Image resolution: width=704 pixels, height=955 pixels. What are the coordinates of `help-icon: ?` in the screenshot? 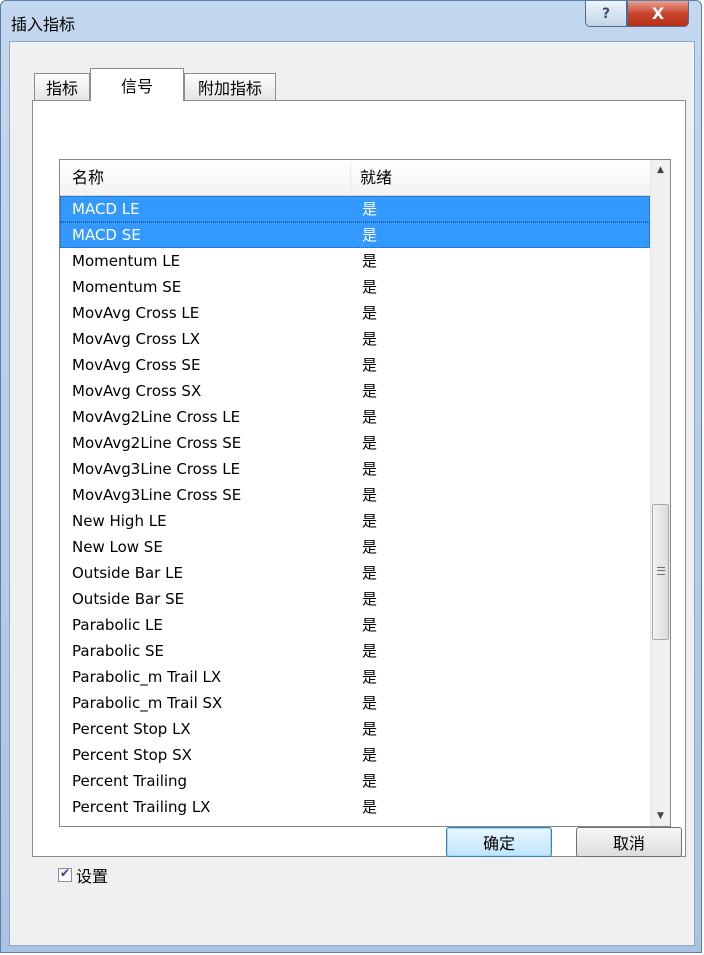 It's located at (606, 13).